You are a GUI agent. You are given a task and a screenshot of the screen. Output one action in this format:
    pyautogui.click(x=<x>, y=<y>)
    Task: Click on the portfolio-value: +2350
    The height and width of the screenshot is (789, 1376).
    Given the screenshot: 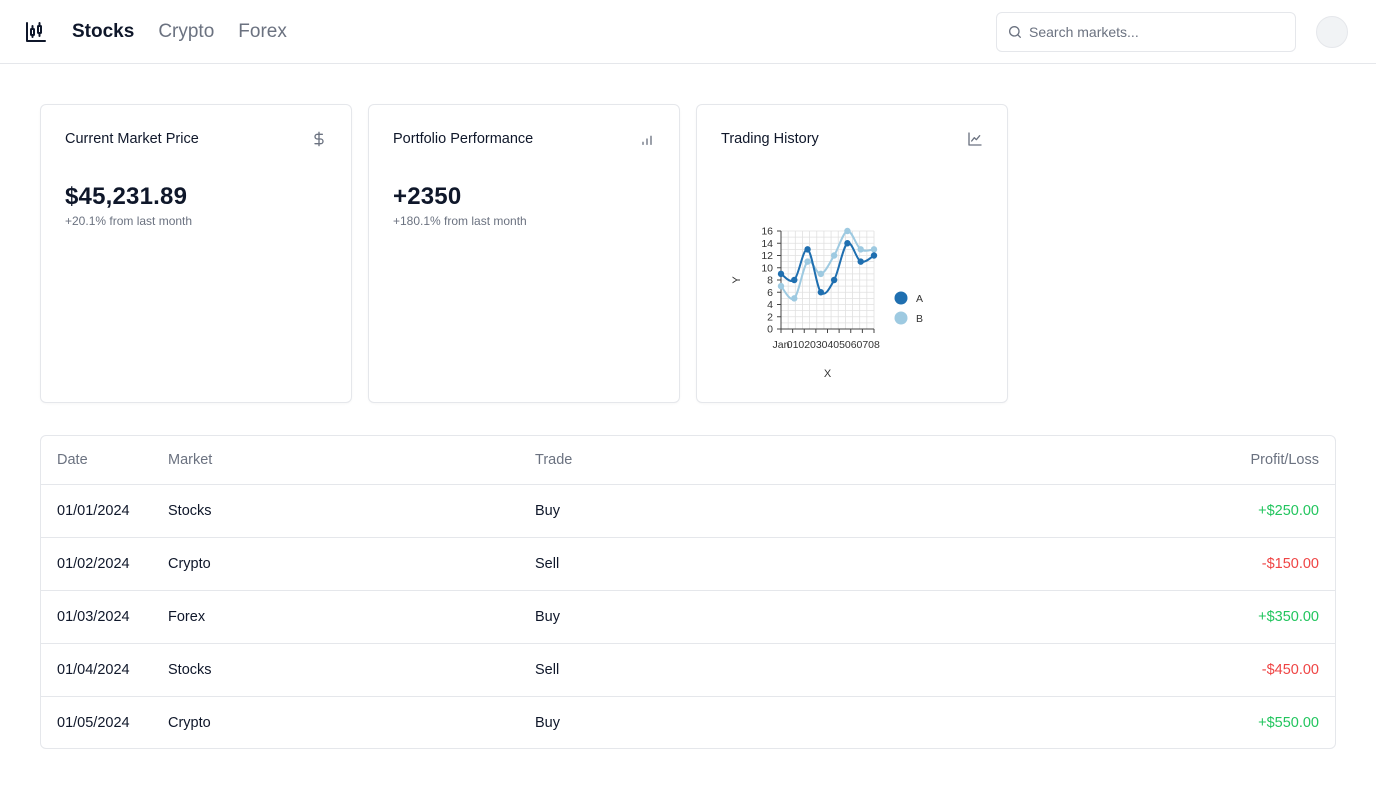 What is the action you would take?
    pyautogui.click(x=427, y=196)
    